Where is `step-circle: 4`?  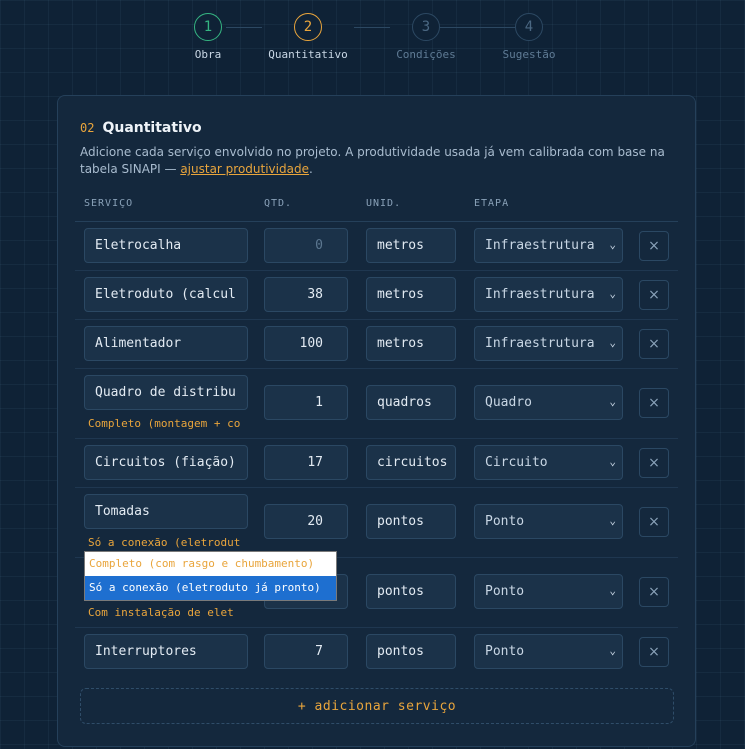 step-circle: 4 is located at coordinates (529, 27).